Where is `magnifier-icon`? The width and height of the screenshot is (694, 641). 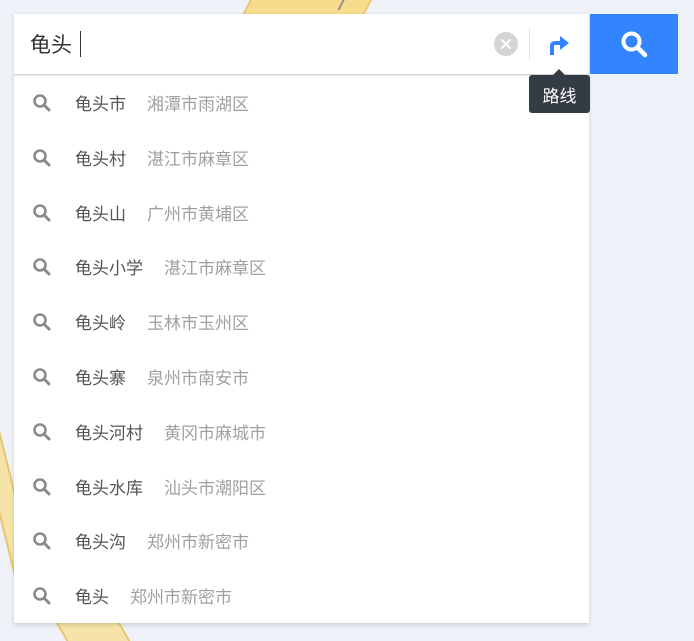 magnifier-icon is located at coordinates (634, 44).